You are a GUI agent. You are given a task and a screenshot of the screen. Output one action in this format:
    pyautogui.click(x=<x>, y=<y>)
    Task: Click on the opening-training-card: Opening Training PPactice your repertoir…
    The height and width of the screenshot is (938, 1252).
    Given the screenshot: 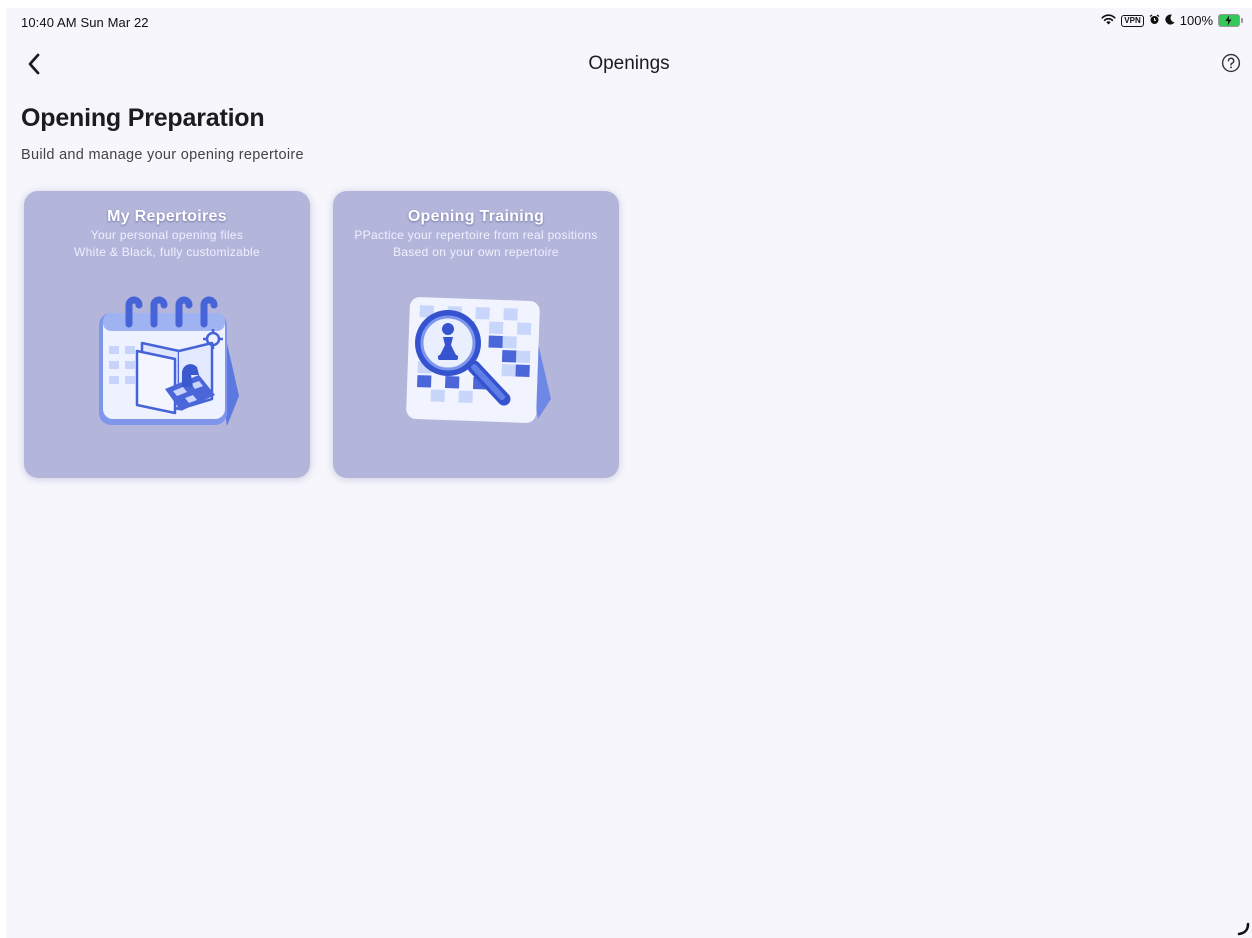 What is the action you would take?
    pyautogui.click(x=476, y=334)
    